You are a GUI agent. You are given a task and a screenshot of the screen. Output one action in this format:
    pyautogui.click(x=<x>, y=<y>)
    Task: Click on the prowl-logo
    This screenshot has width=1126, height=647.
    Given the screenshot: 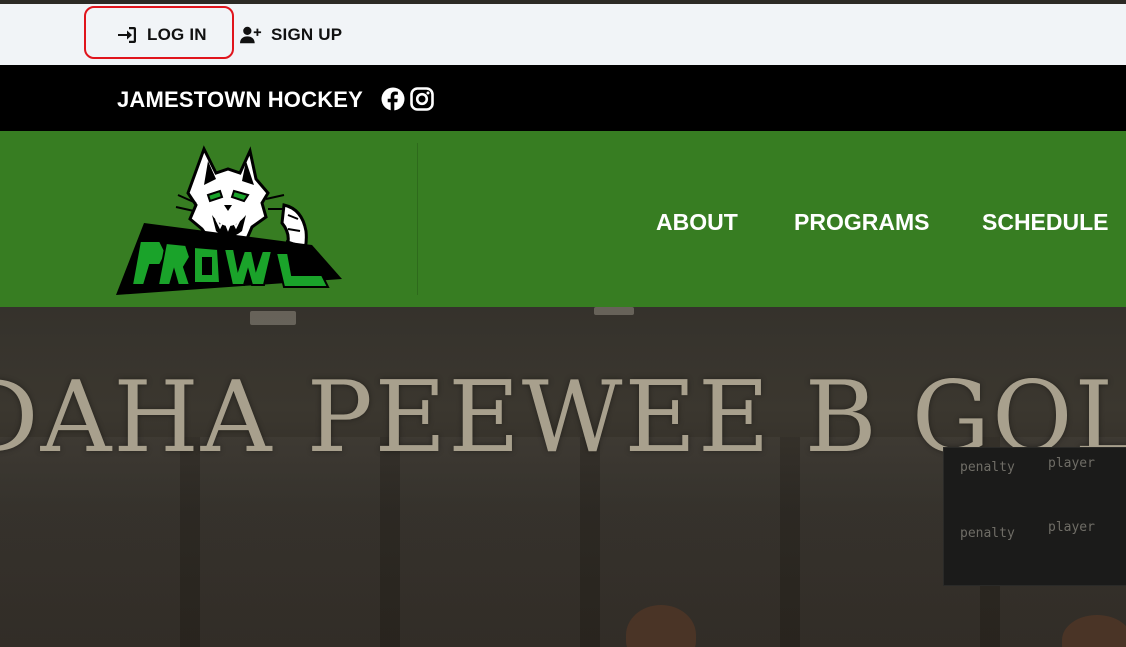 What is the action you would take?
    pyautogui.click(x=230, y=221)
    